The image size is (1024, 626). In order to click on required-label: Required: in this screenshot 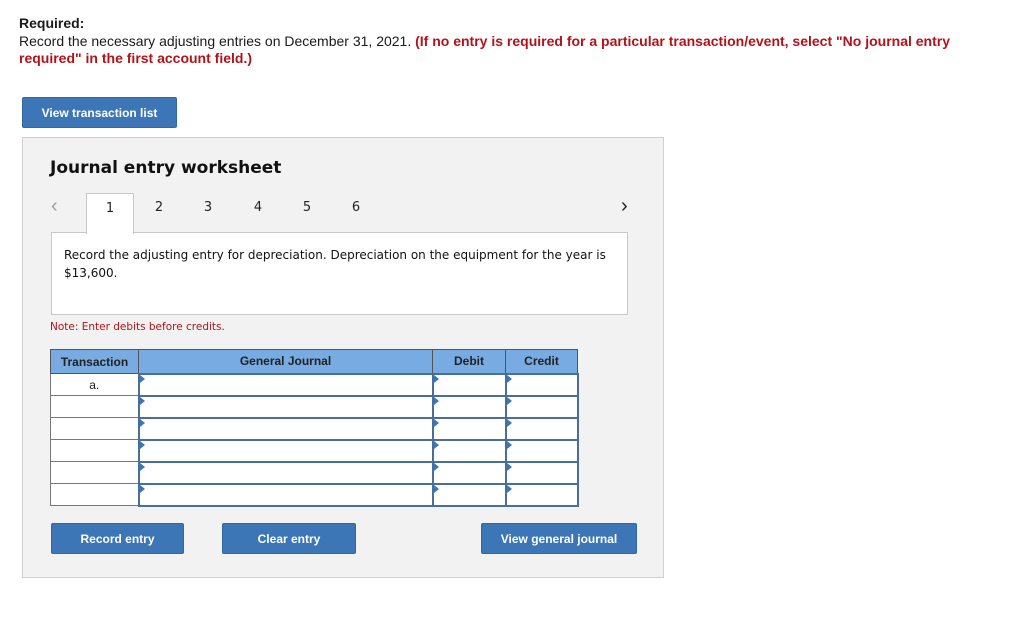, I will do `click(52, 23)`.